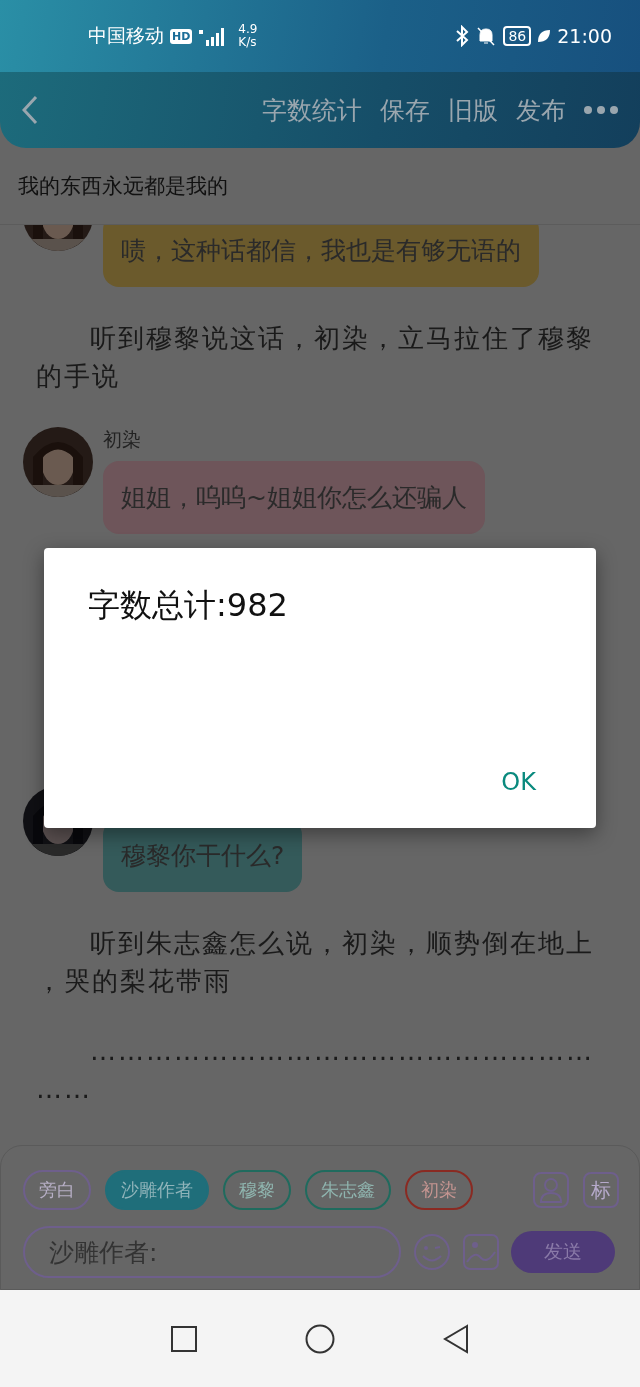  Describe the element at coordinates (486, 36) in the screenshot. I see `bell-muted-icon` at that location.